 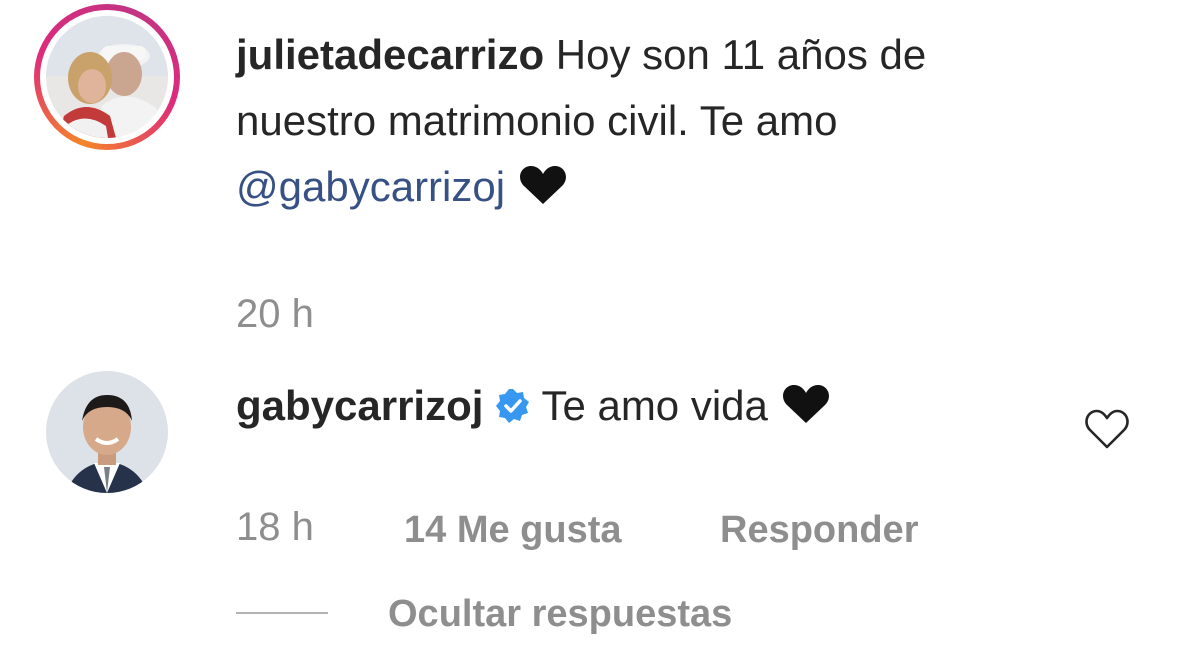 I want to click on avatar-ring-gap, so click(x=107, y=77).